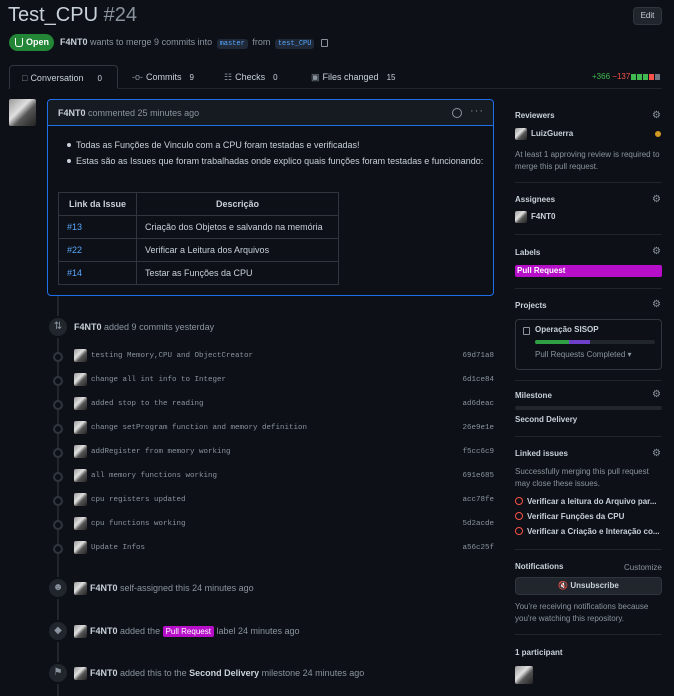 The image size is (674, 696). Describe the element at coordinates (634, 76) in the screenshot. I see `diff-block` at that location.